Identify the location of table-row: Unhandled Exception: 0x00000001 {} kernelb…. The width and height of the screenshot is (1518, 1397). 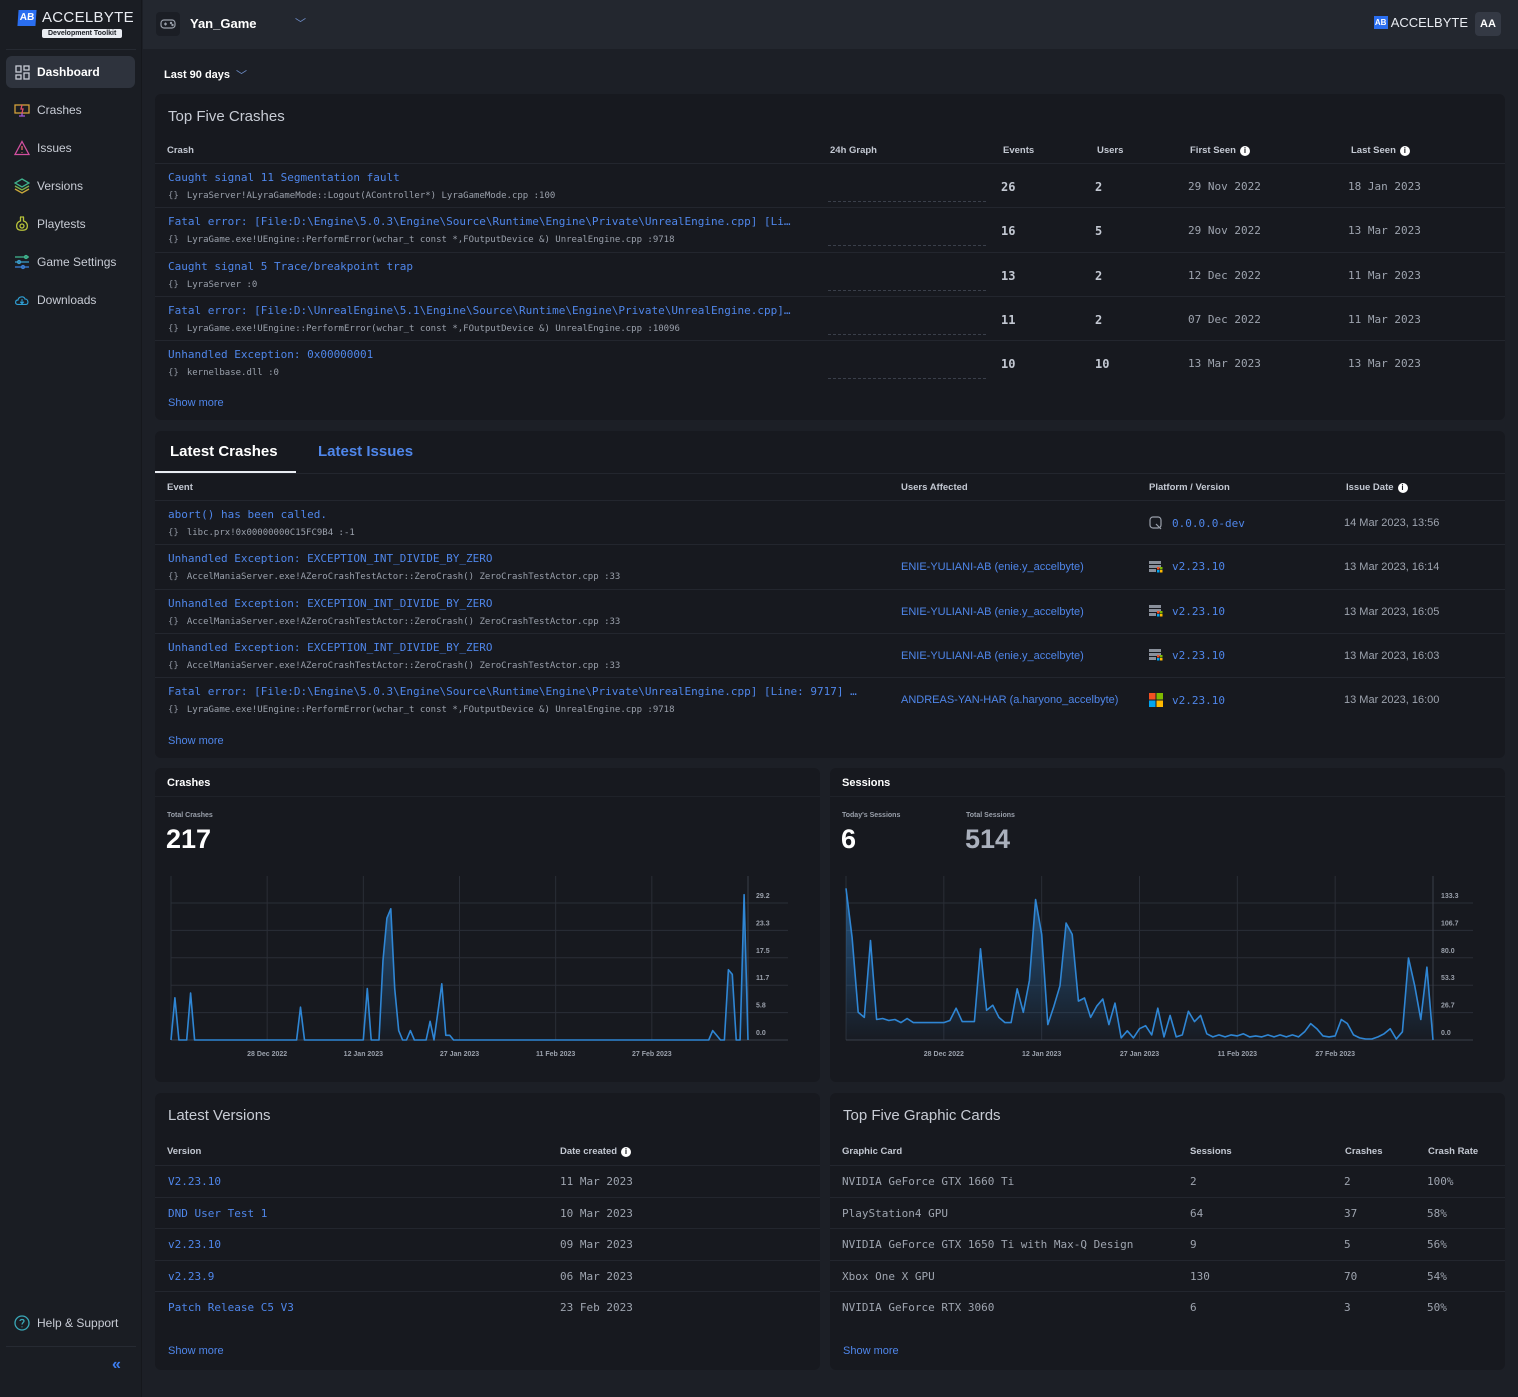
(830, 362).